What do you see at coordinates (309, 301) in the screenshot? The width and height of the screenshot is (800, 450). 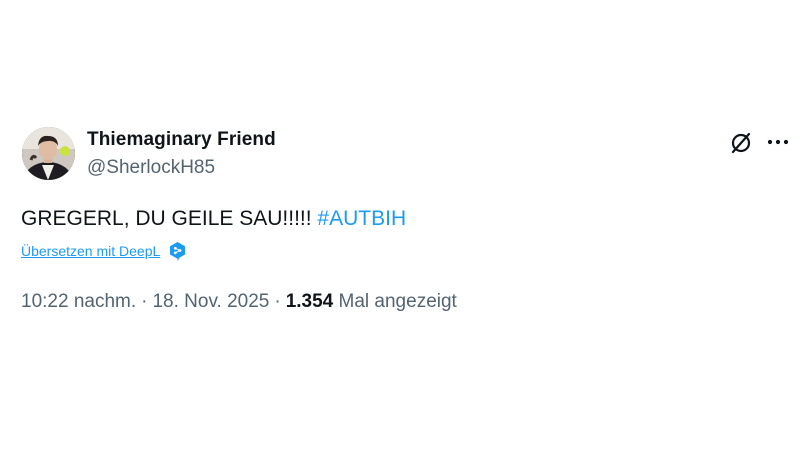 I see `views-count: 1.354` at bounding box center [309, 301].